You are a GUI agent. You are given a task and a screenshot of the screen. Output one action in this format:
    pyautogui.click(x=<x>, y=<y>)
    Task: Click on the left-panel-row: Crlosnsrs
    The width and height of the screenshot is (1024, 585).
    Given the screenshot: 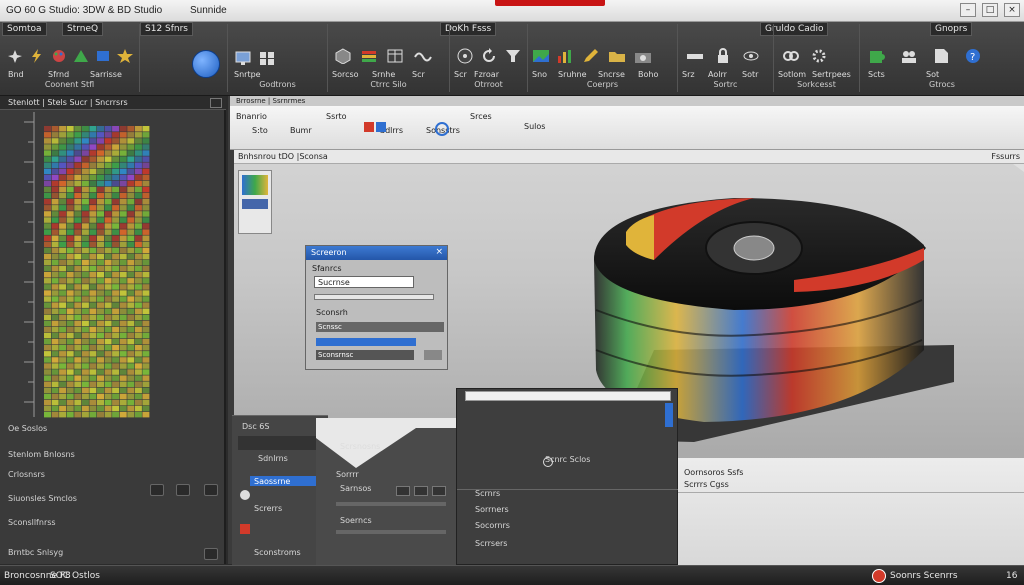 What is the action you would take?
    pyautogui.click(x=26, y=476)
    